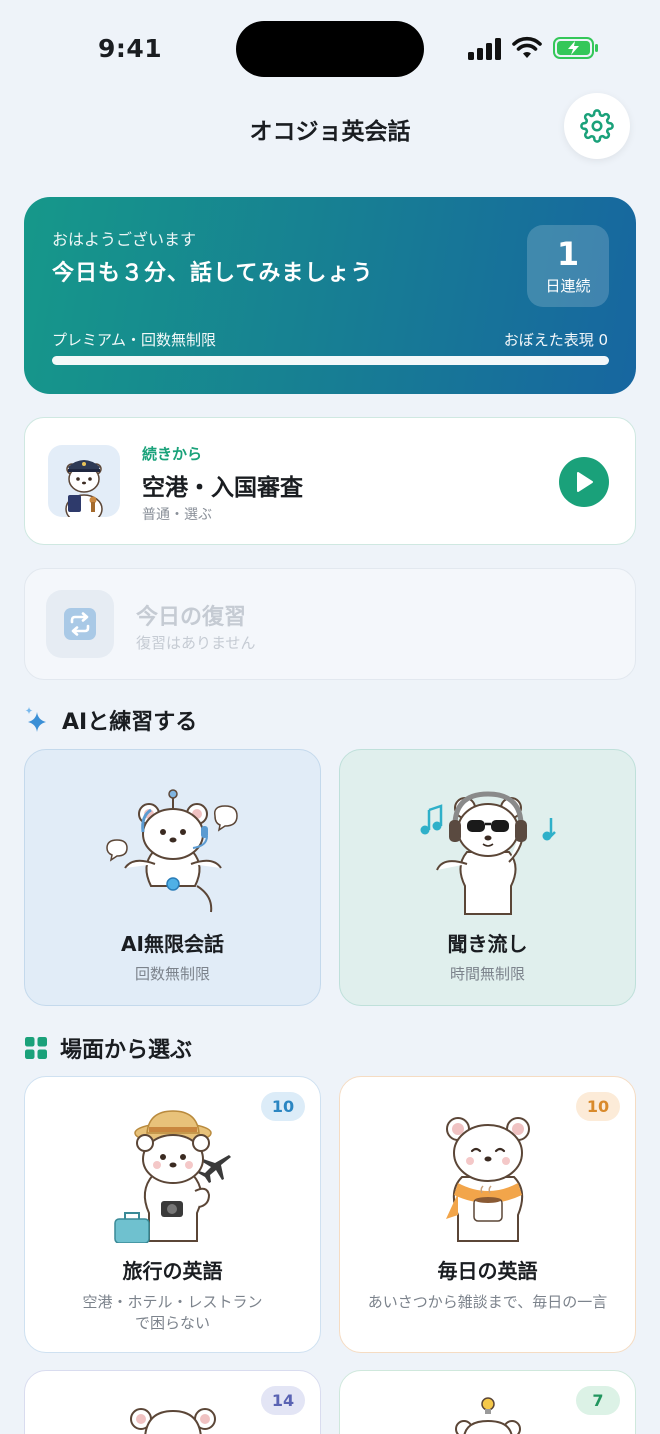 The width and height of the screenshot is (660, 1434). Describe the element at coordinates (213, 273) in the screenshot. I see `hero-headline: 今日も３分、話してみましょう` at that location.